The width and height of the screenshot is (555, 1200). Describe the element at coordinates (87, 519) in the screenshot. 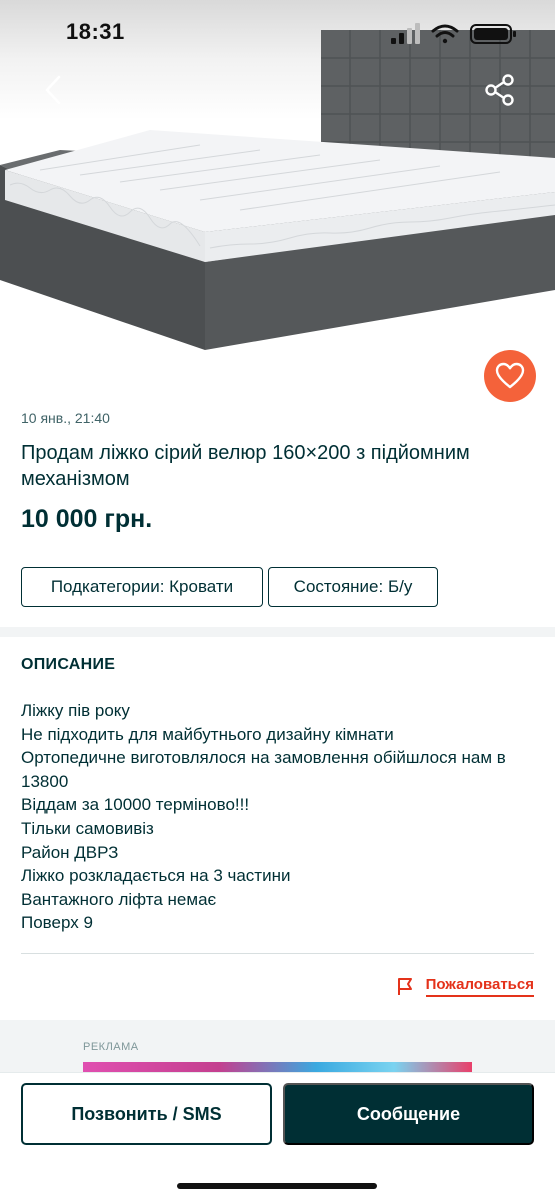

I see `listing-price: 10 000 грн.` at that location.